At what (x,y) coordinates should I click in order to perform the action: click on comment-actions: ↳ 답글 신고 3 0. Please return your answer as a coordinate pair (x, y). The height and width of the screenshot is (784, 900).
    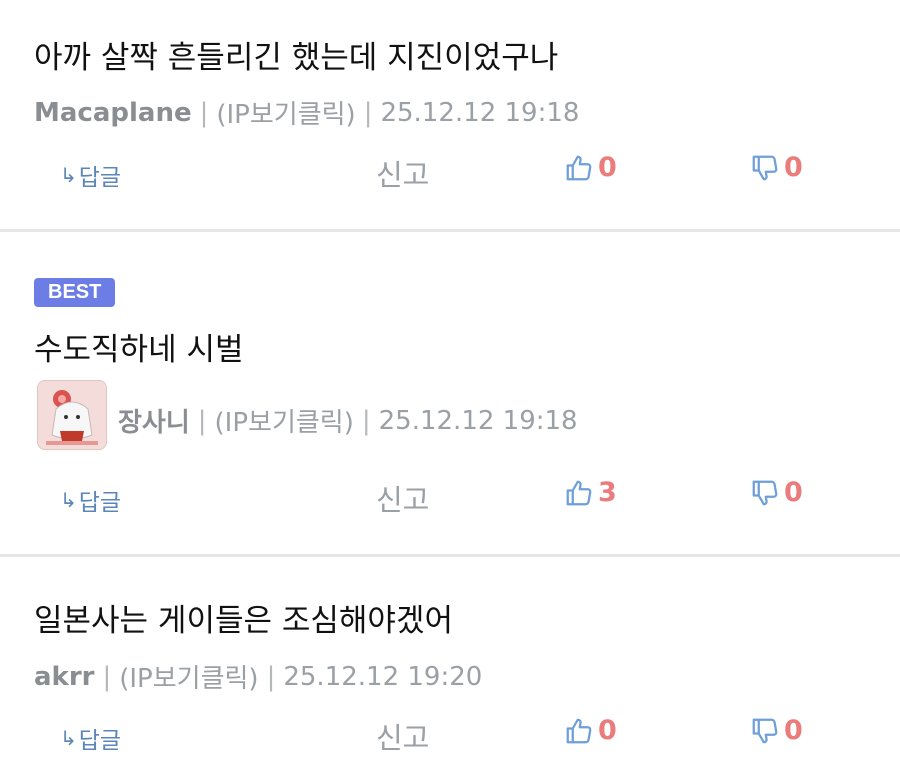
    Looking at the image, I should click on (450, 499).